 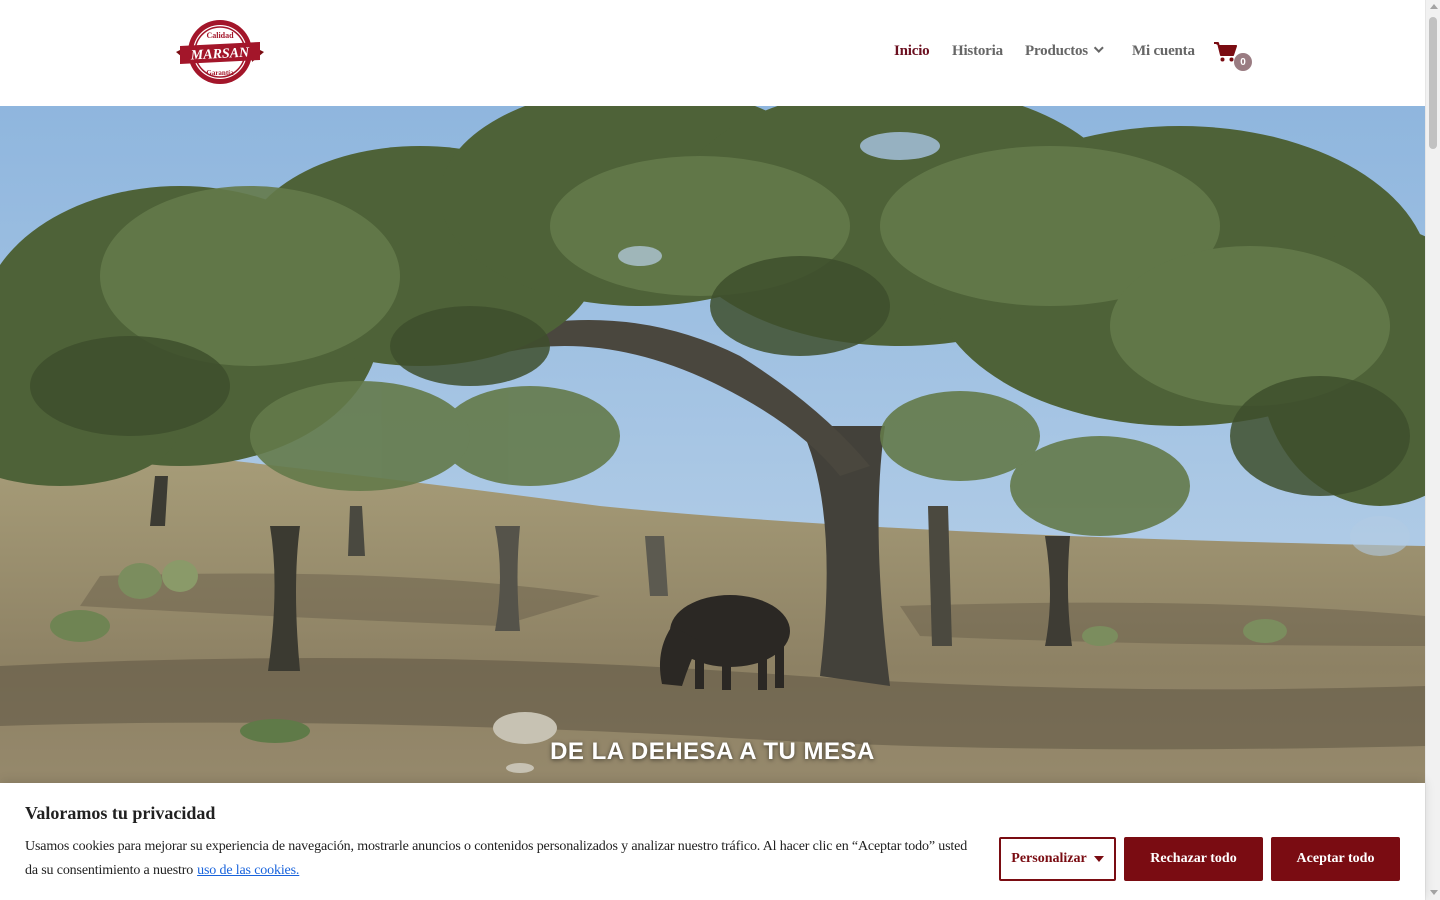 What do you see at coordinates (220, 73) in the screenshot?
I see `logo-line3: Garantía` at bounding box center [220, 73].